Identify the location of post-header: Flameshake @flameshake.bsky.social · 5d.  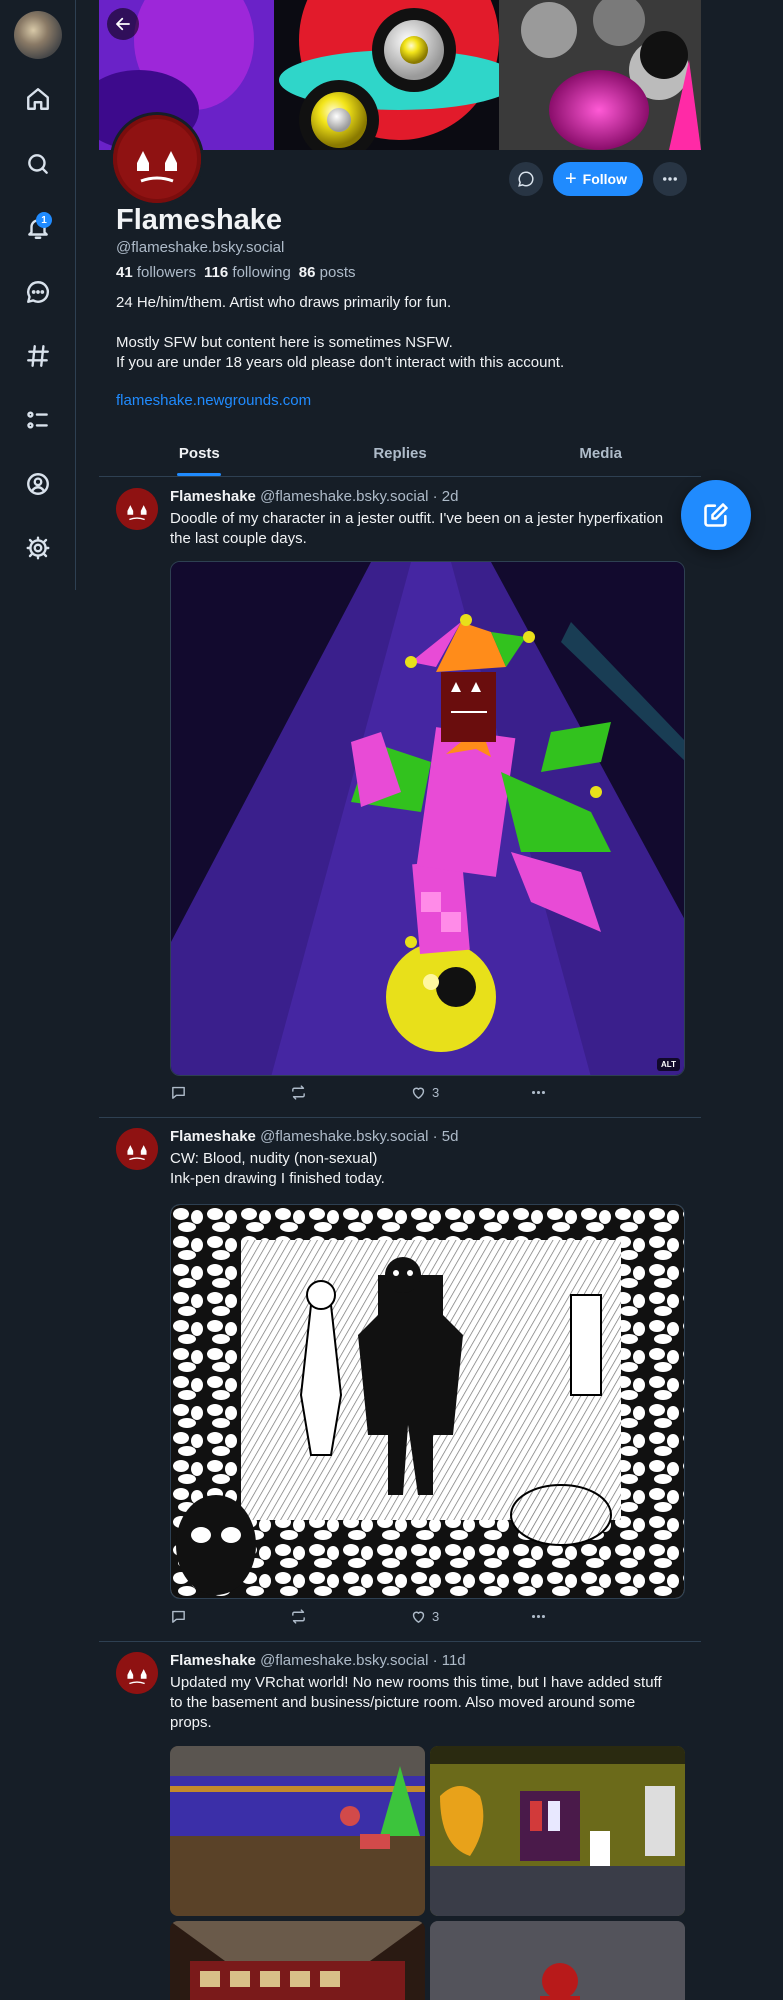
(314, 1136).